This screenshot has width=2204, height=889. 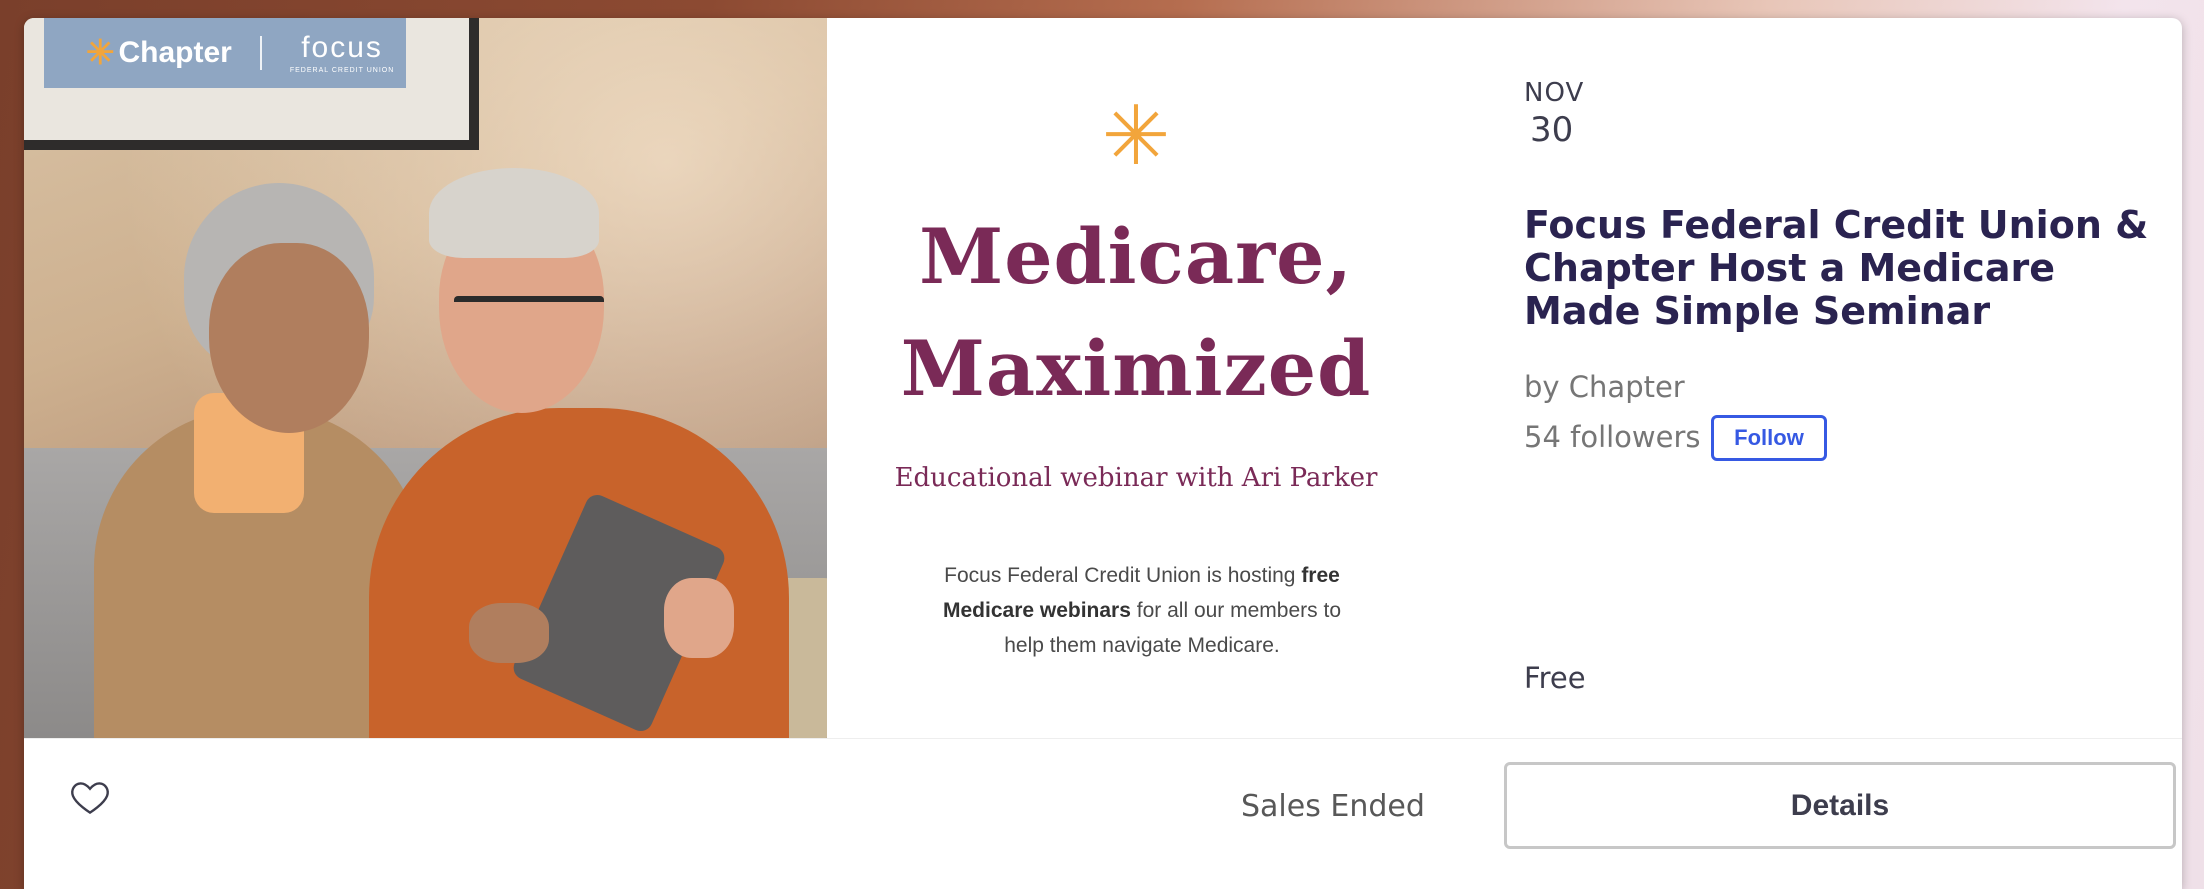 I want to click on details-button: Details, so click(x=1840, y=805).